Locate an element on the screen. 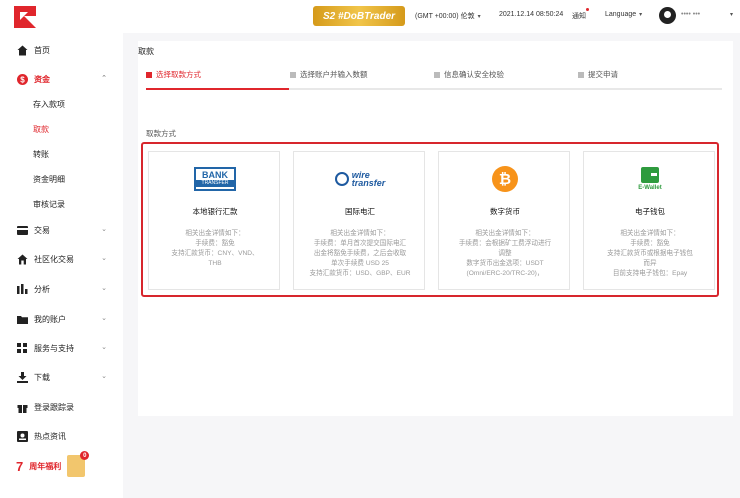 The width and height of the screenshot is (740, 498). bar-chart-icon is located at coordinates (22, 289).